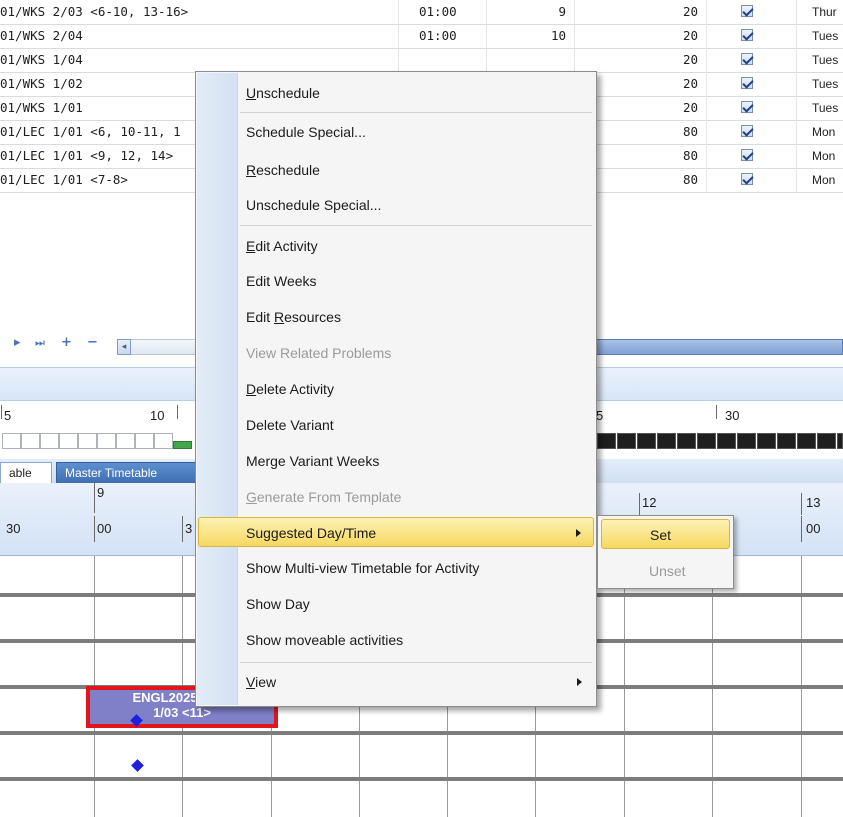 Image resolution: width=843 pixels, height=817 pixels. What do you see at coordinates (421, 36) in the screenshot?
I see `table-row: 01/WKS 2/04 01:00 10 20 Tues` at bounding box center [421, 36].